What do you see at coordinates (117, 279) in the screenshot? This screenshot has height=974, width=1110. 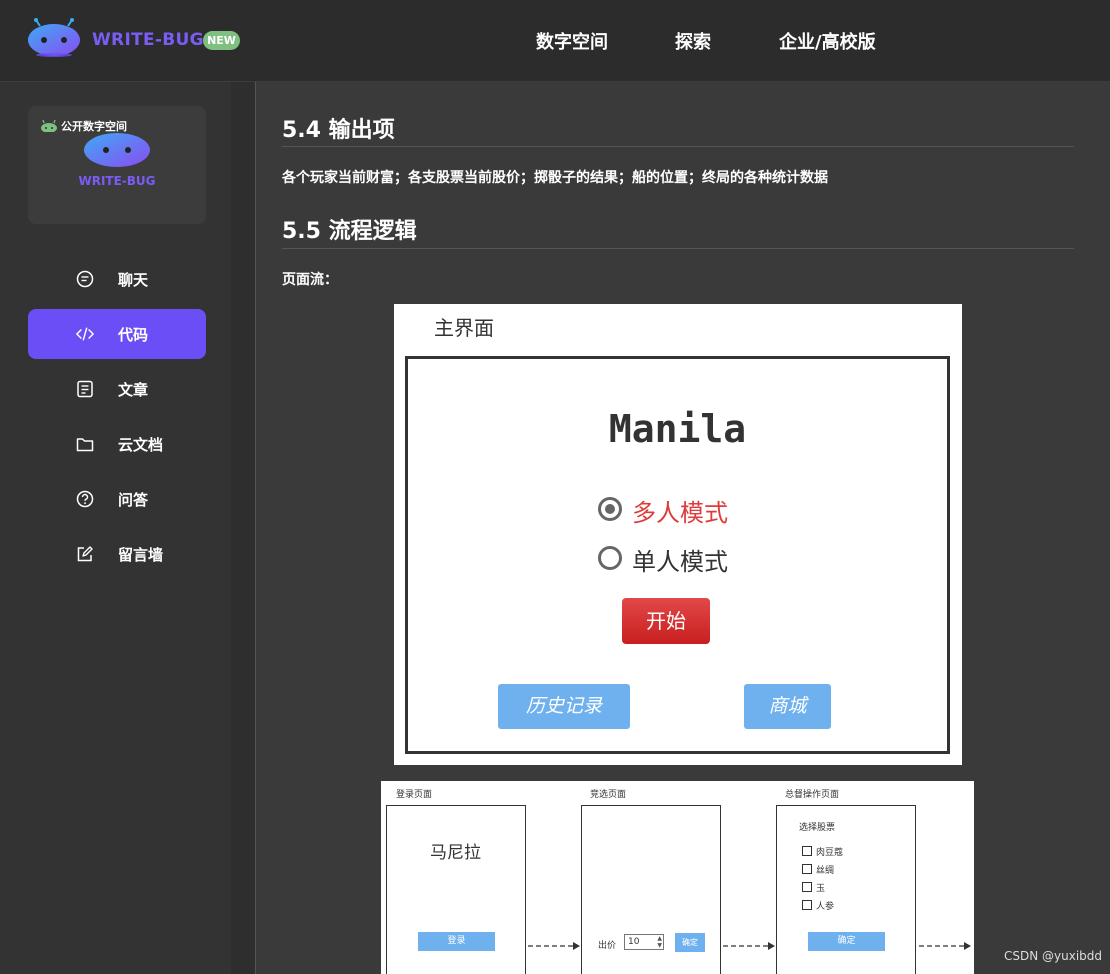 I see `sidebar-item-chat: 聊天` at bounding box center [117, 279].